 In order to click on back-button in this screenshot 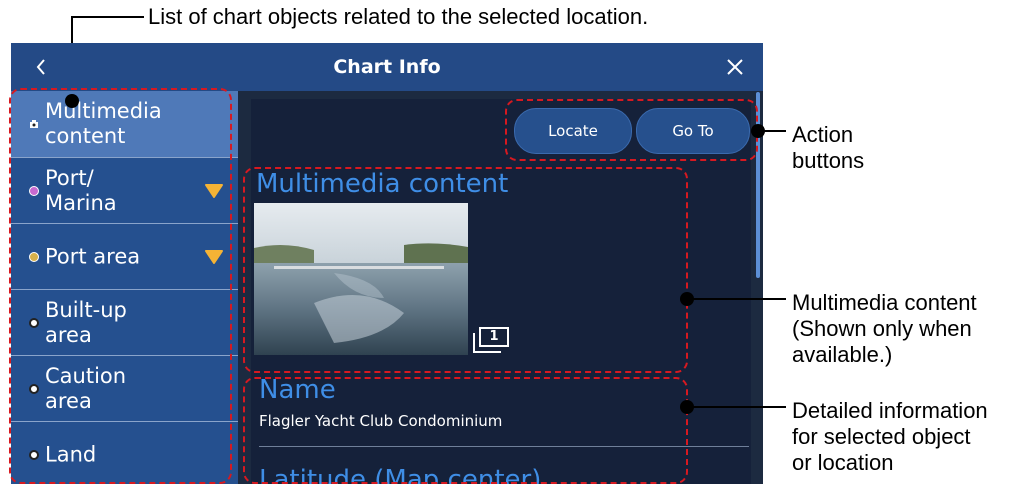, I will do `click(41, 67)`.